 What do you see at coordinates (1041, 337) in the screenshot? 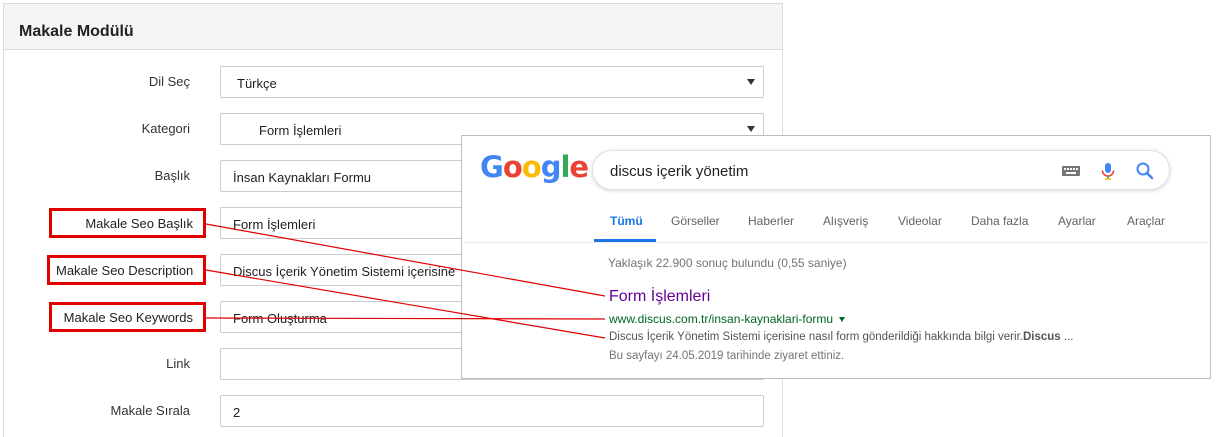
I see `result-snippet-bold: Discus` at bounding box center [1041, 337].